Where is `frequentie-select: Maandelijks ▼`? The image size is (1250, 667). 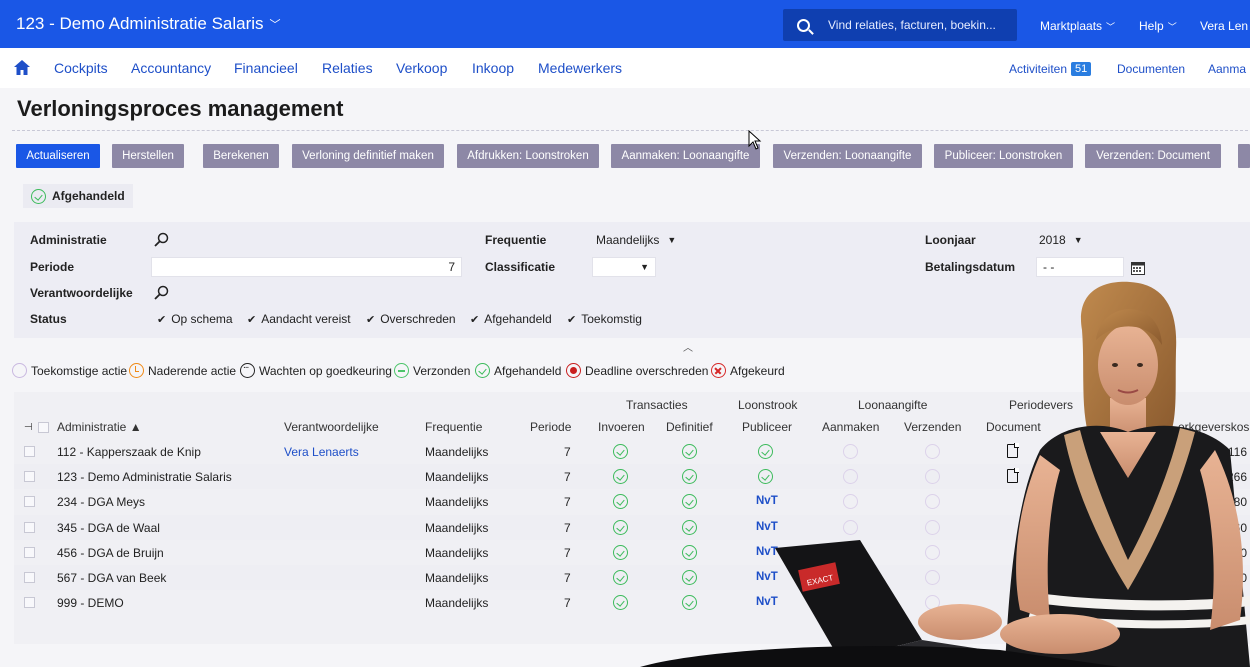
frequentie-select: Maandelijks ▼ is located at coordinates (636, 240).